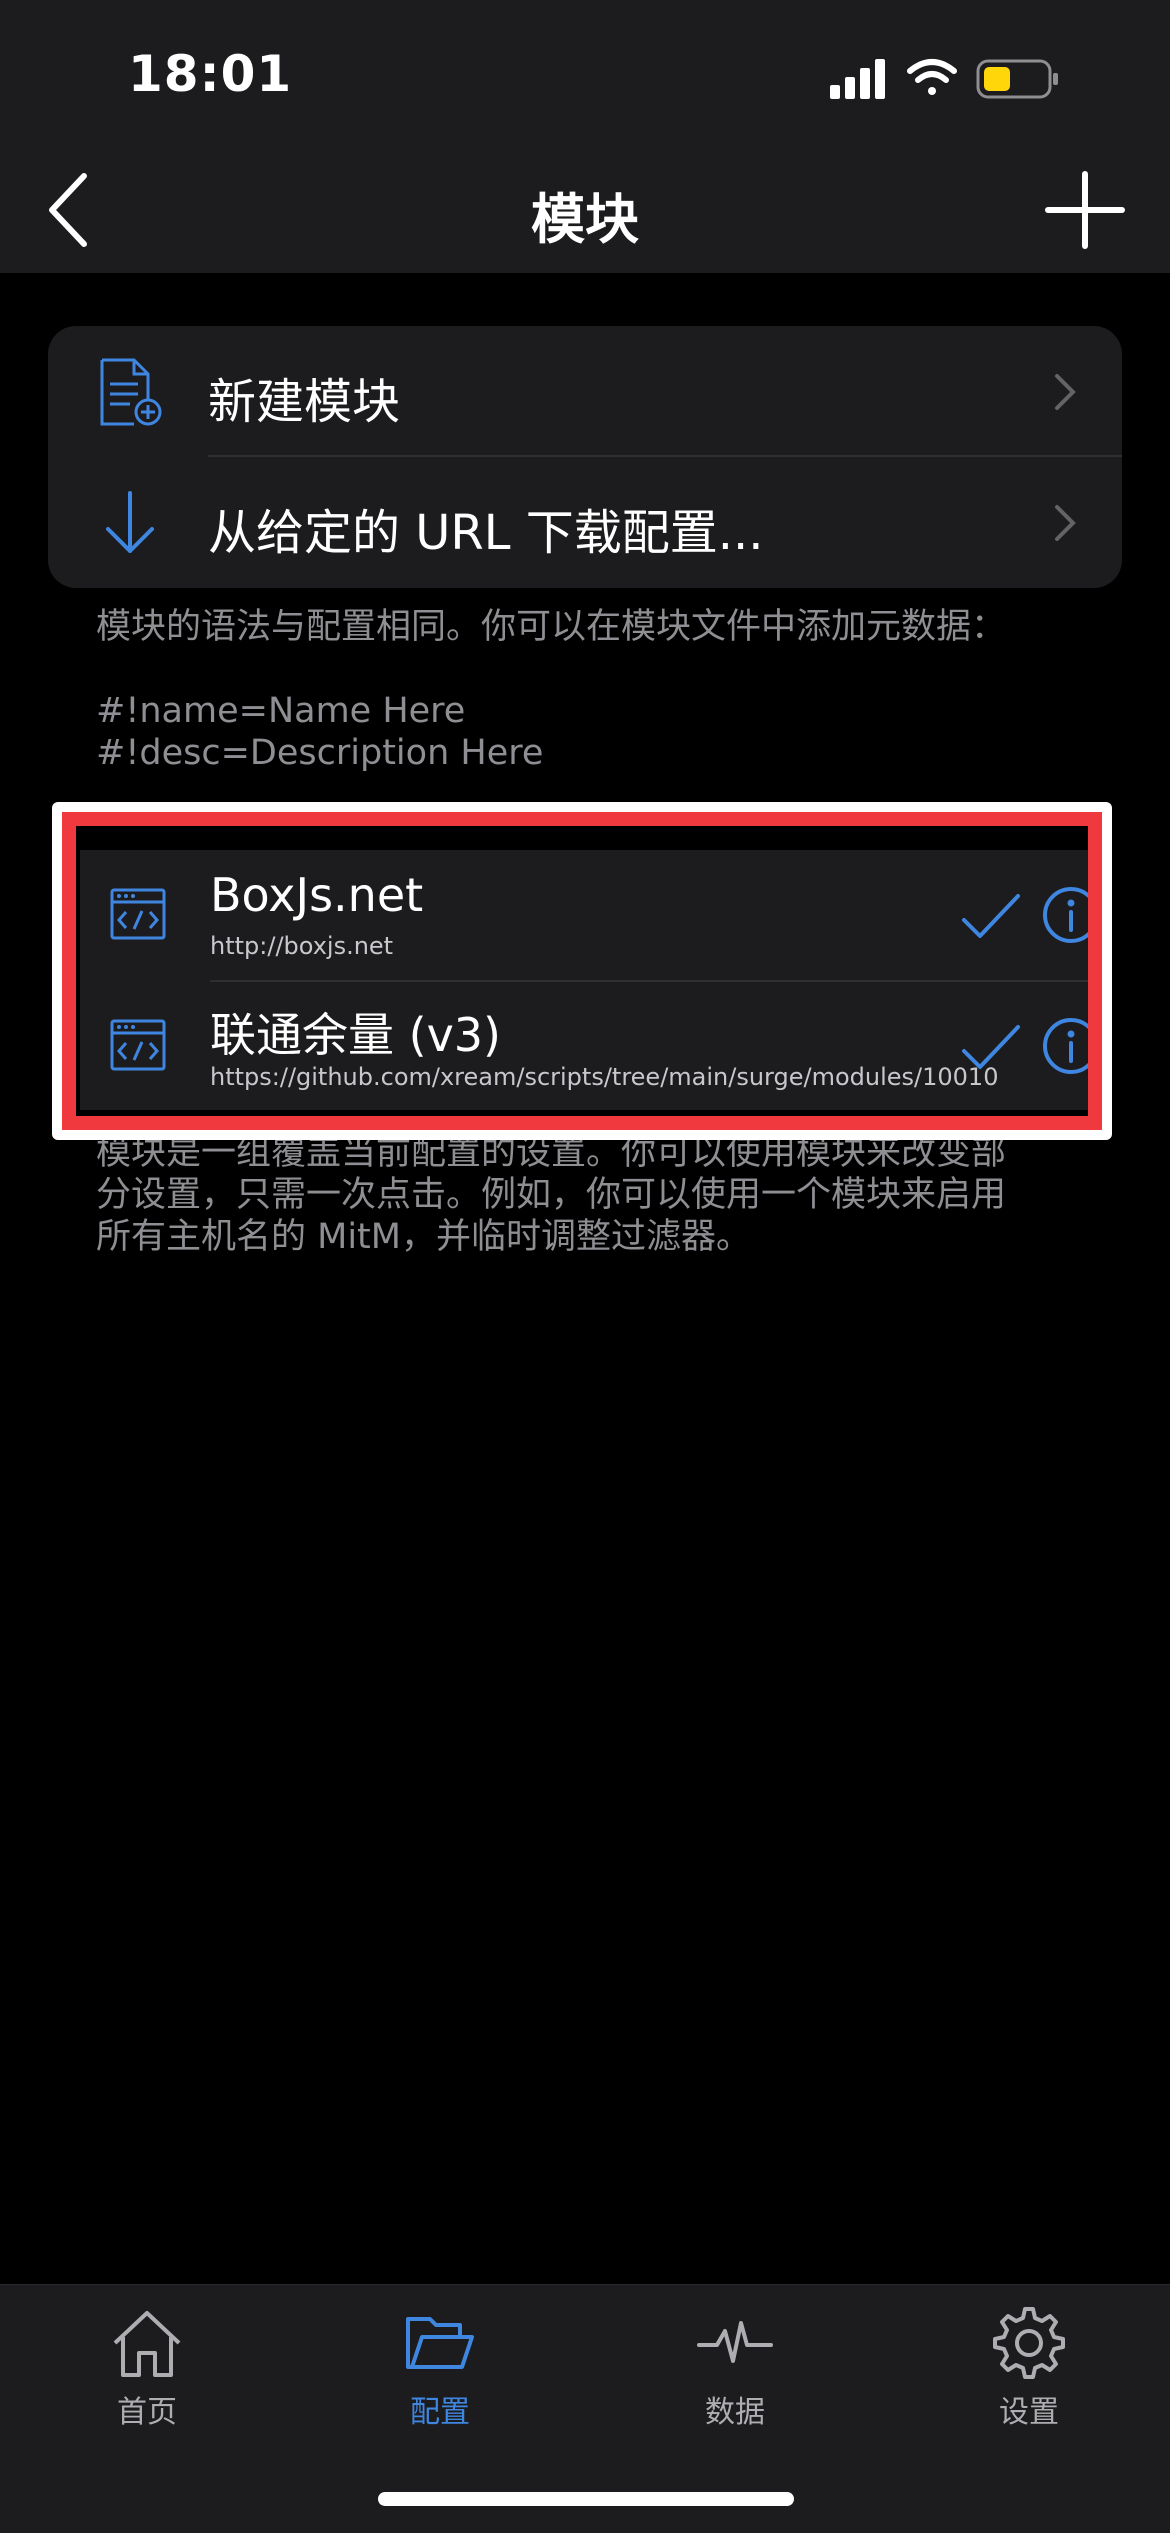 The height and width of the screenshot is (2533, 1170). Describe the element at coordinates (585, 75) in the screenshot. I see `status-bar: 18:01` at that location.